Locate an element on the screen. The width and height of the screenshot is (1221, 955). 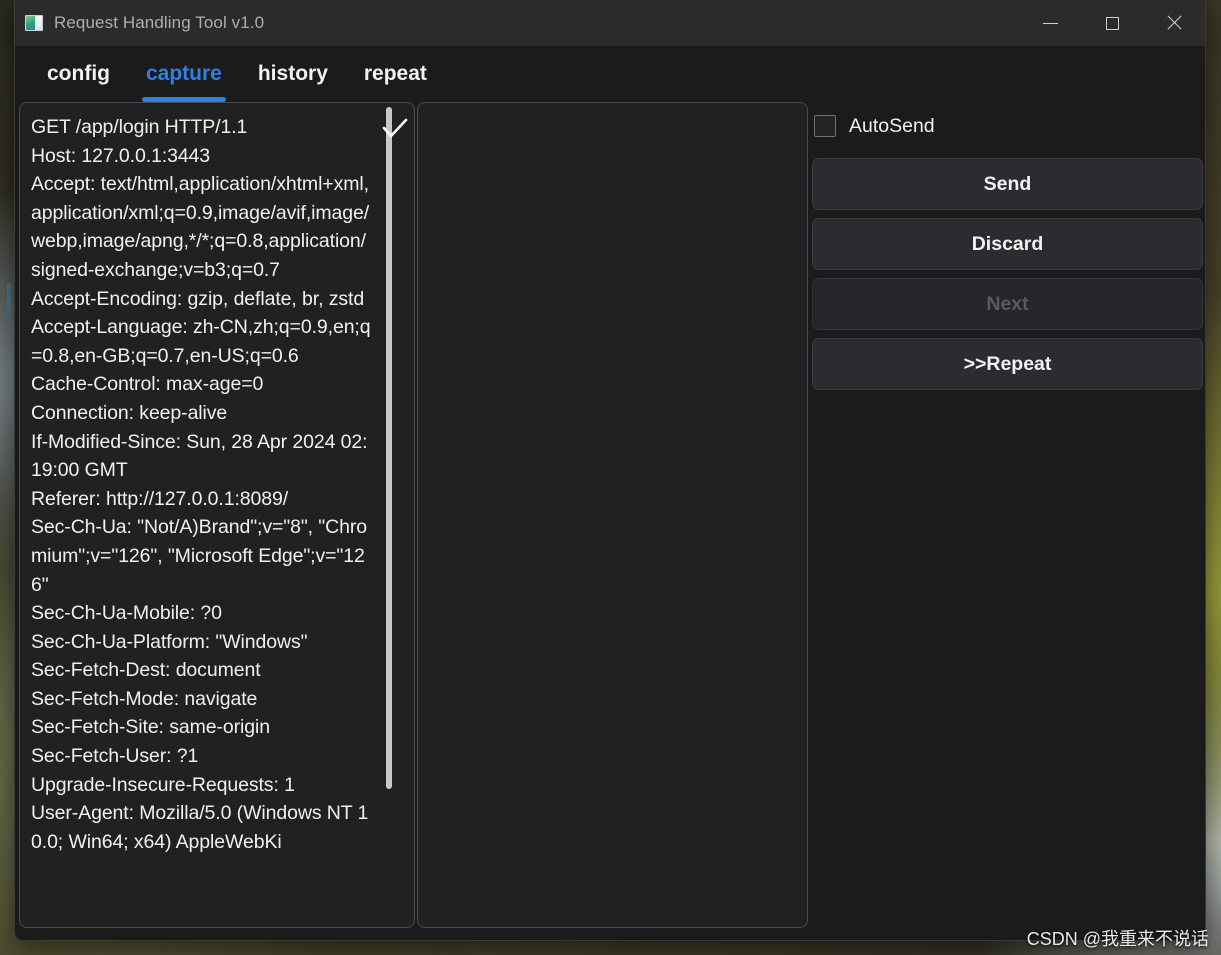
tab-history: history is located at coordinates (293, 74).